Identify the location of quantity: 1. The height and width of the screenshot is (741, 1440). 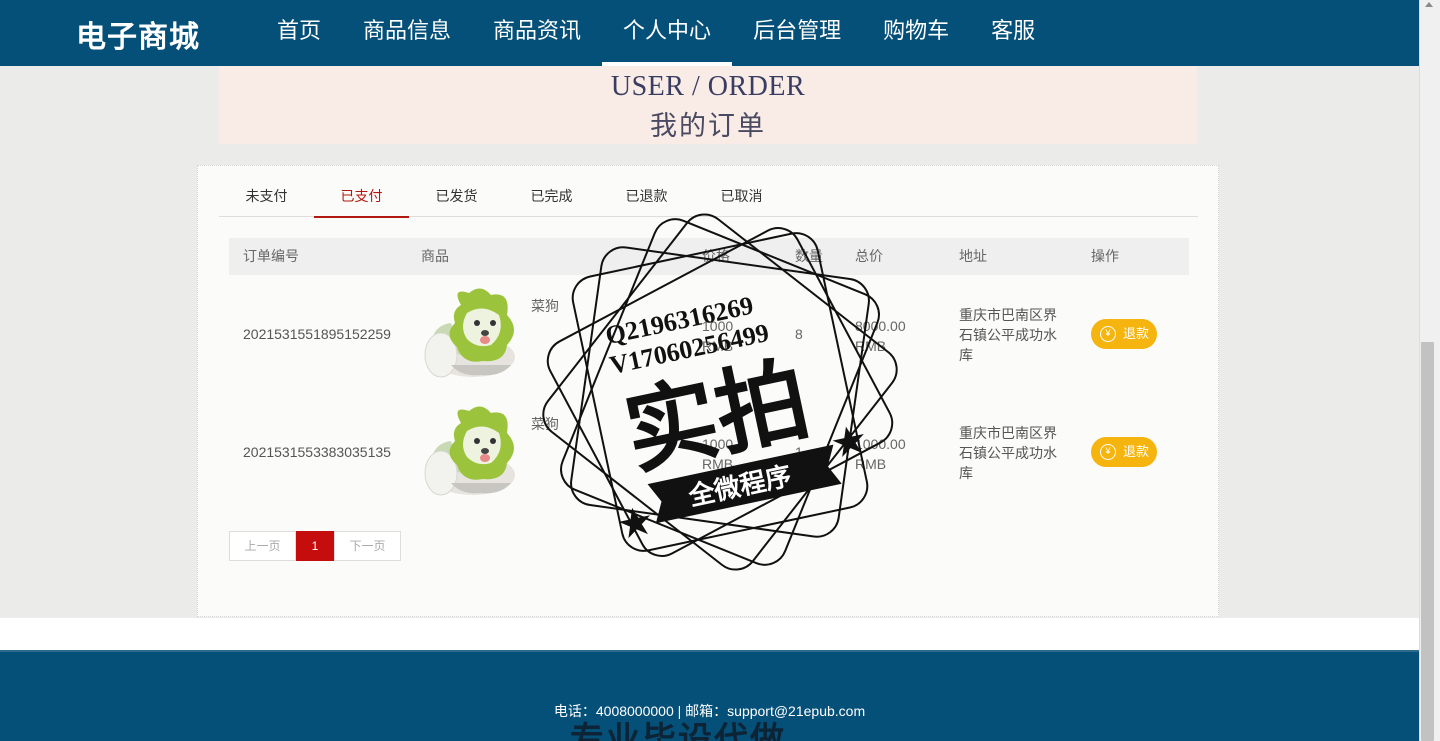
(799, 452).